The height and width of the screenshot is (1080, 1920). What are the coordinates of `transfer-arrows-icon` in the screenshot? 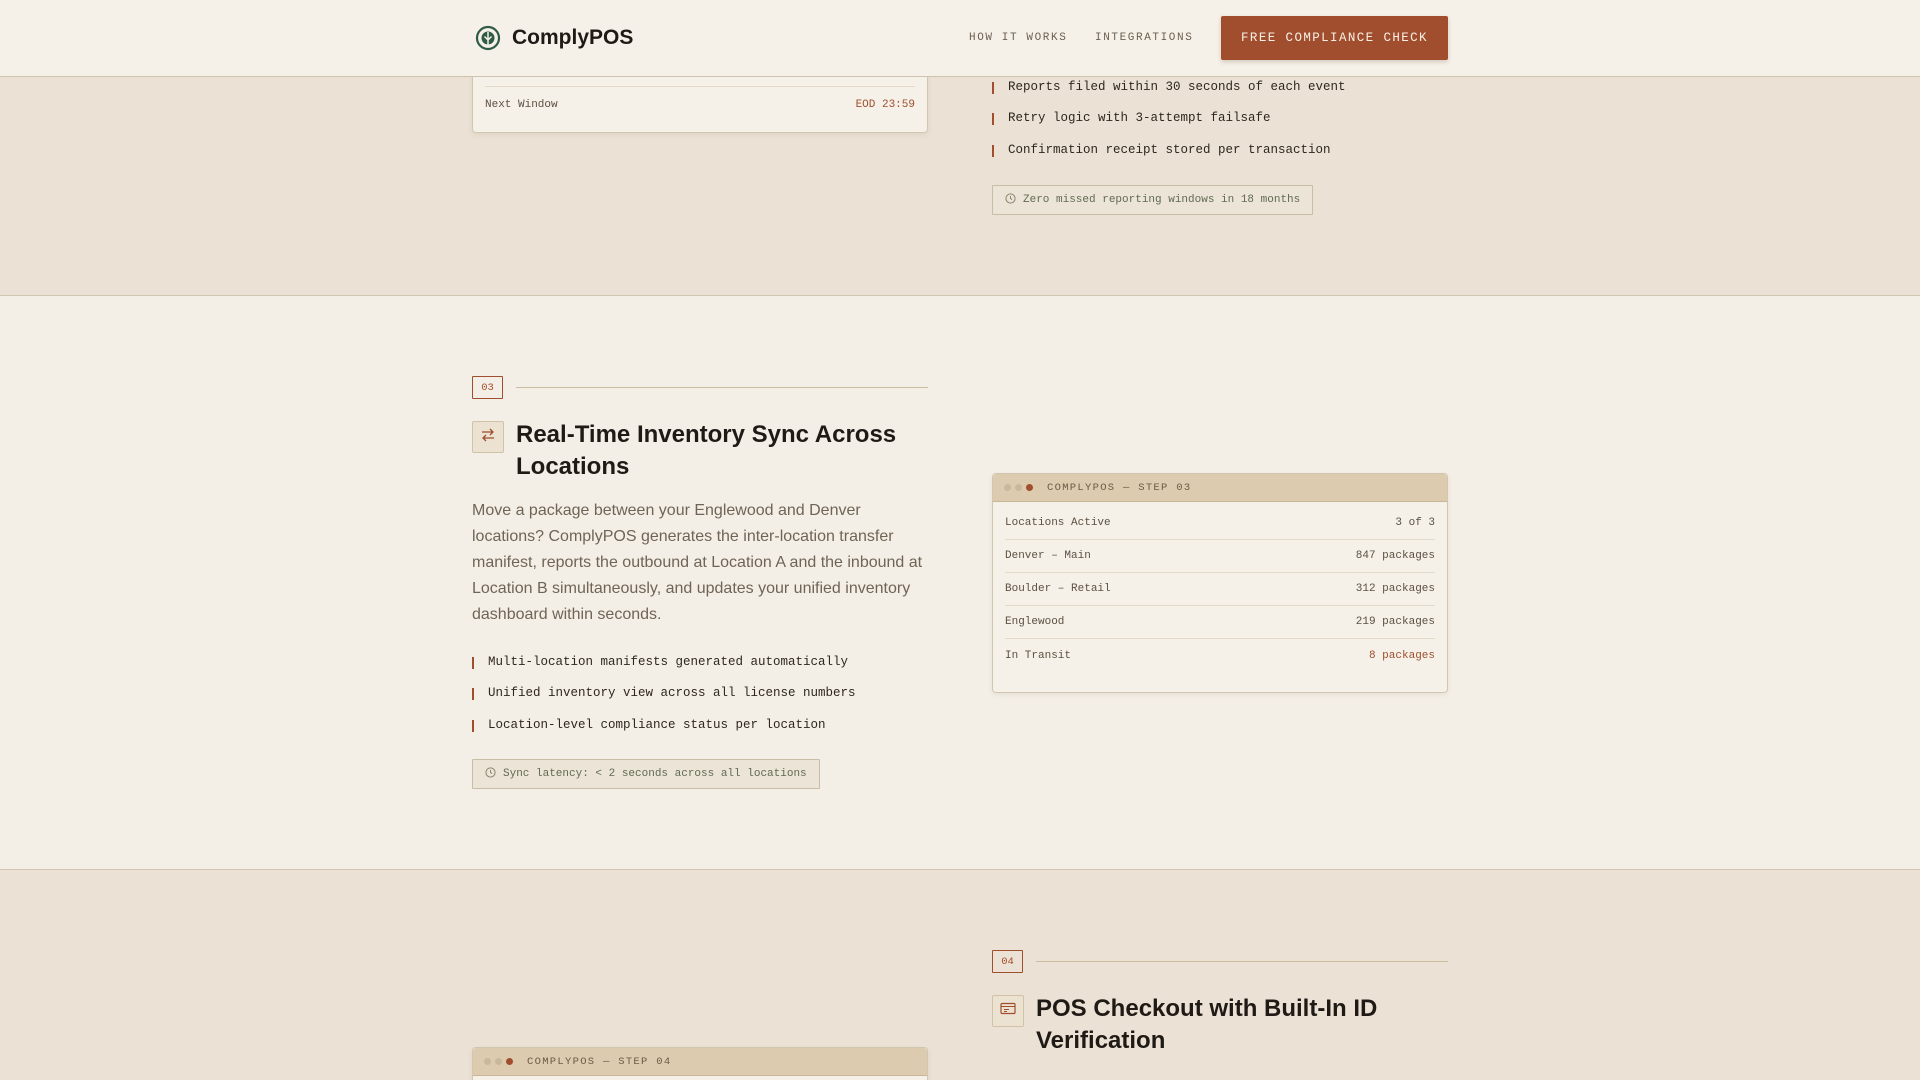 It's located at (488, 437).